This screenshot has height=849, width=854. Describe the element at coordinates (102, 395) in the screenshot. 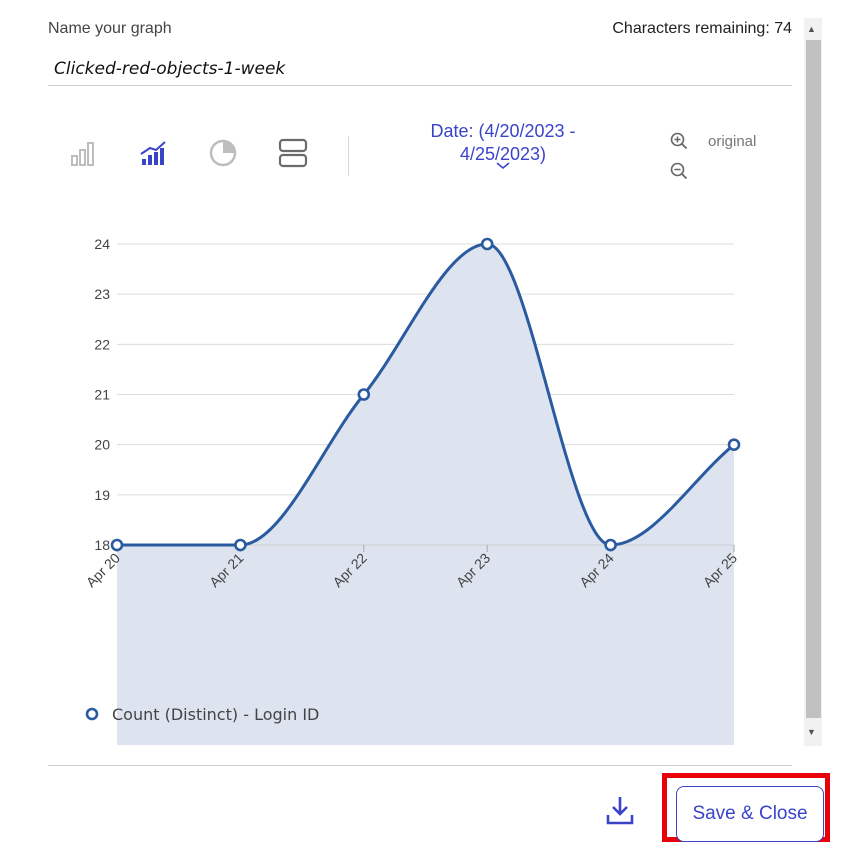

I see `y-tick-label: 21` at that location.